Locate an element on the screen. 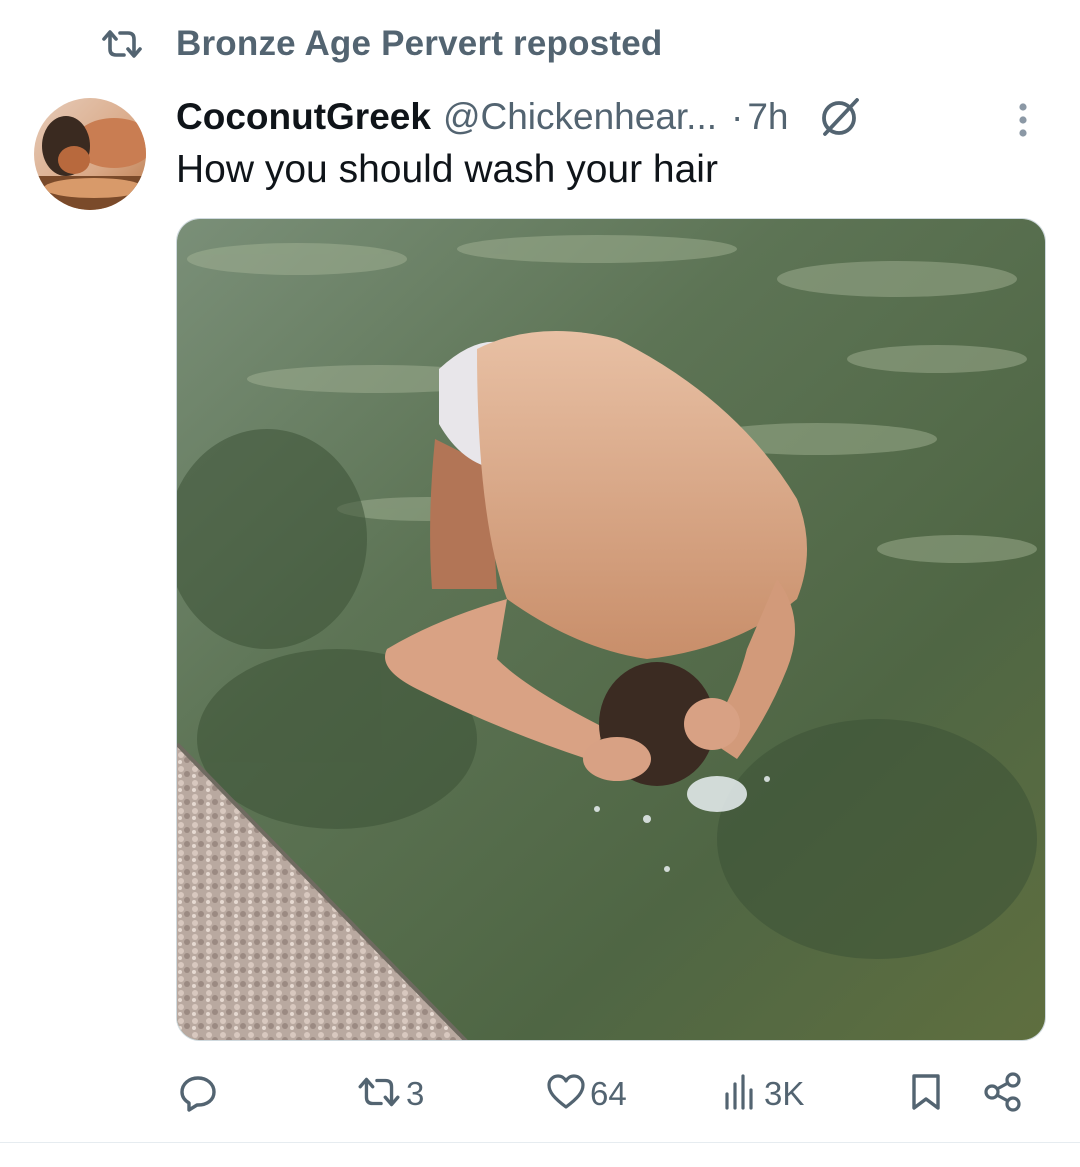  more-options-icon is located at coordinates (1023, 120).